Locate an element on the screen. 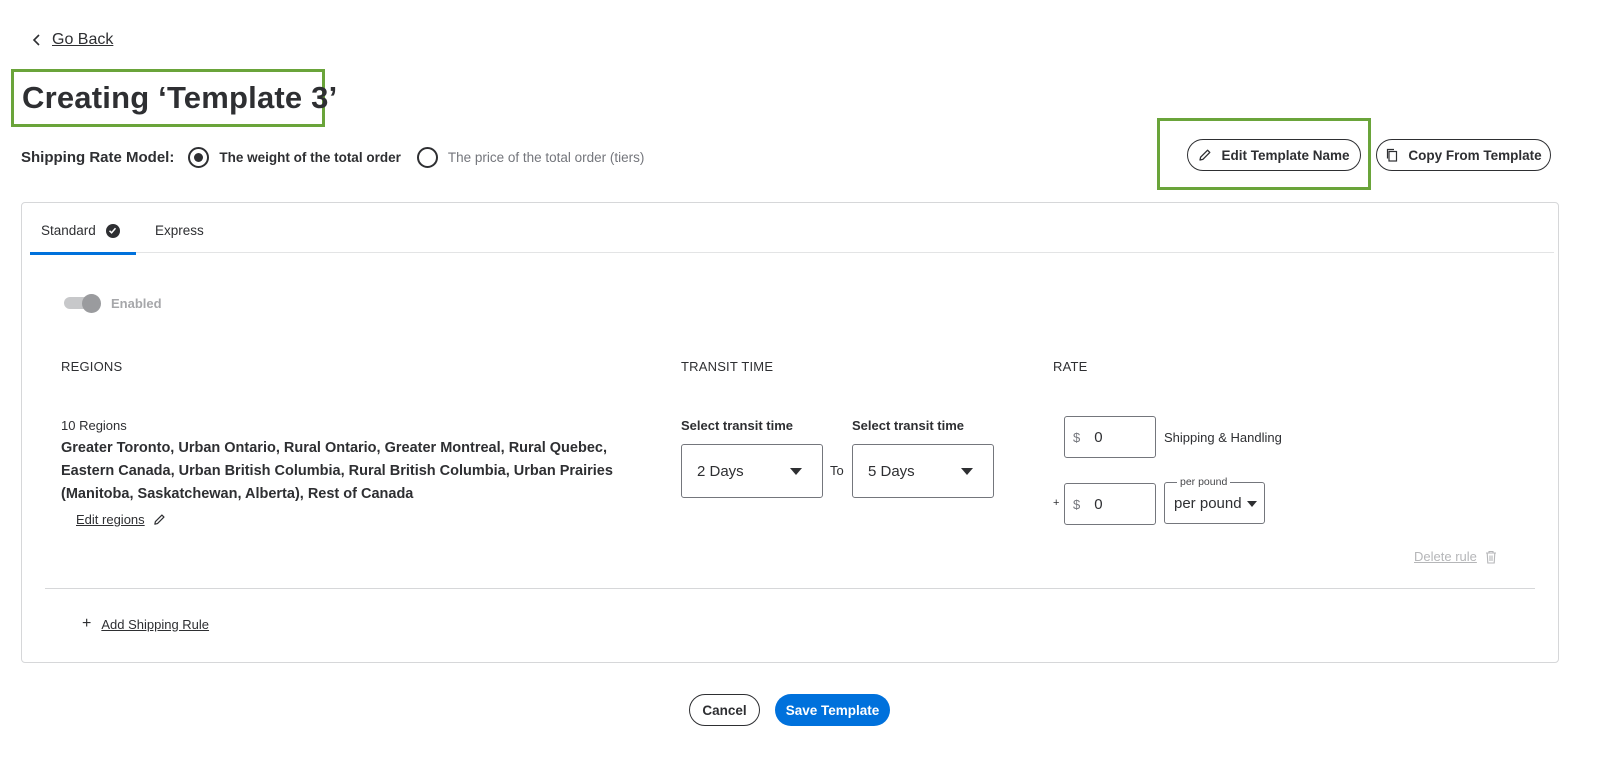  tab-standard-label: Standard is located at coordinates (68, 230).